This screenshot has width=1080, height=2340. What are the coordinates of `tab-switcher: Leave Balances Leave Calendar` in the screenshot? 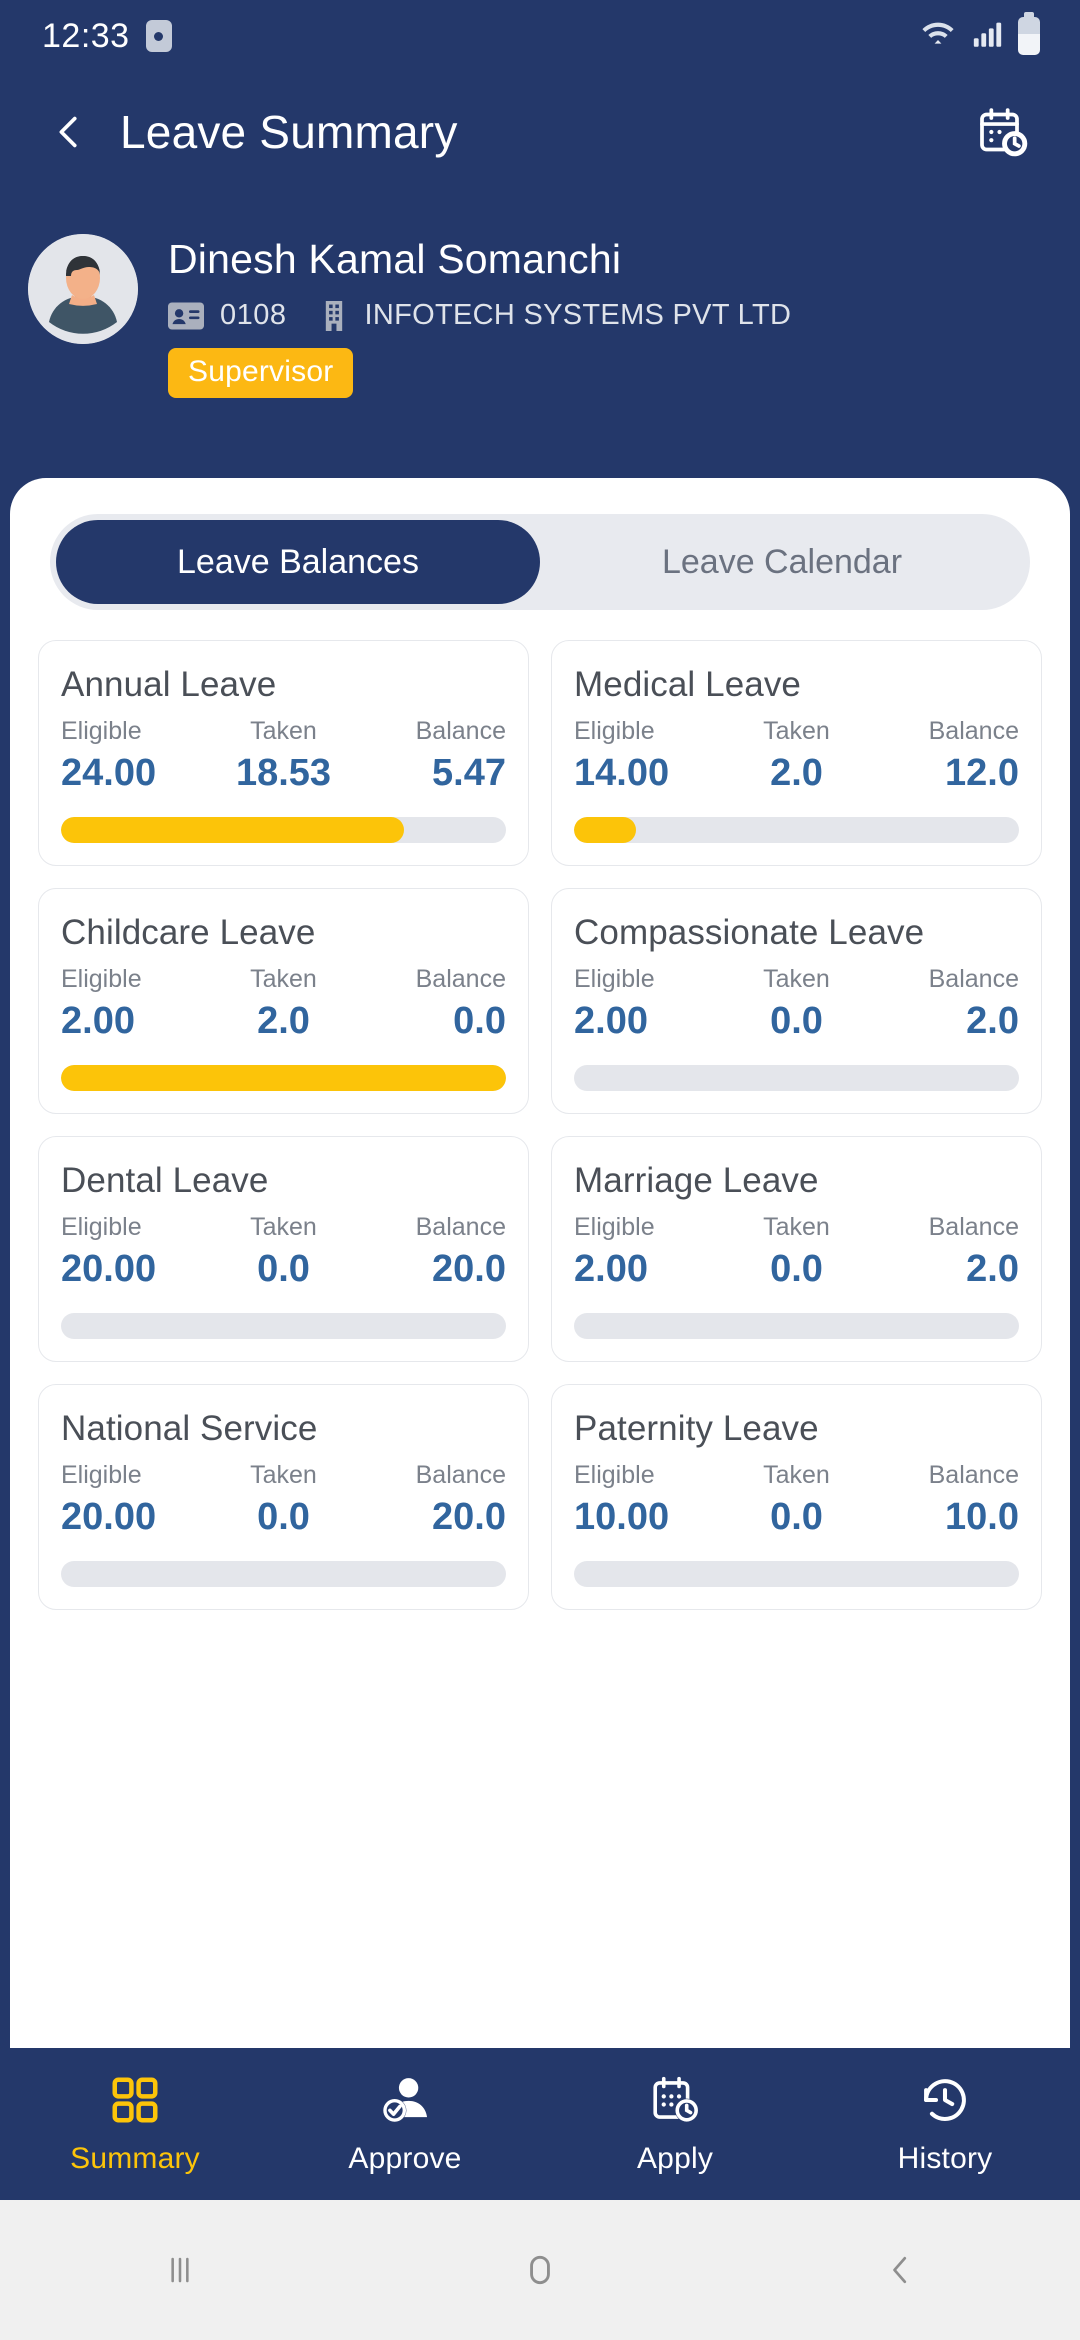 It's located at (540, 562).